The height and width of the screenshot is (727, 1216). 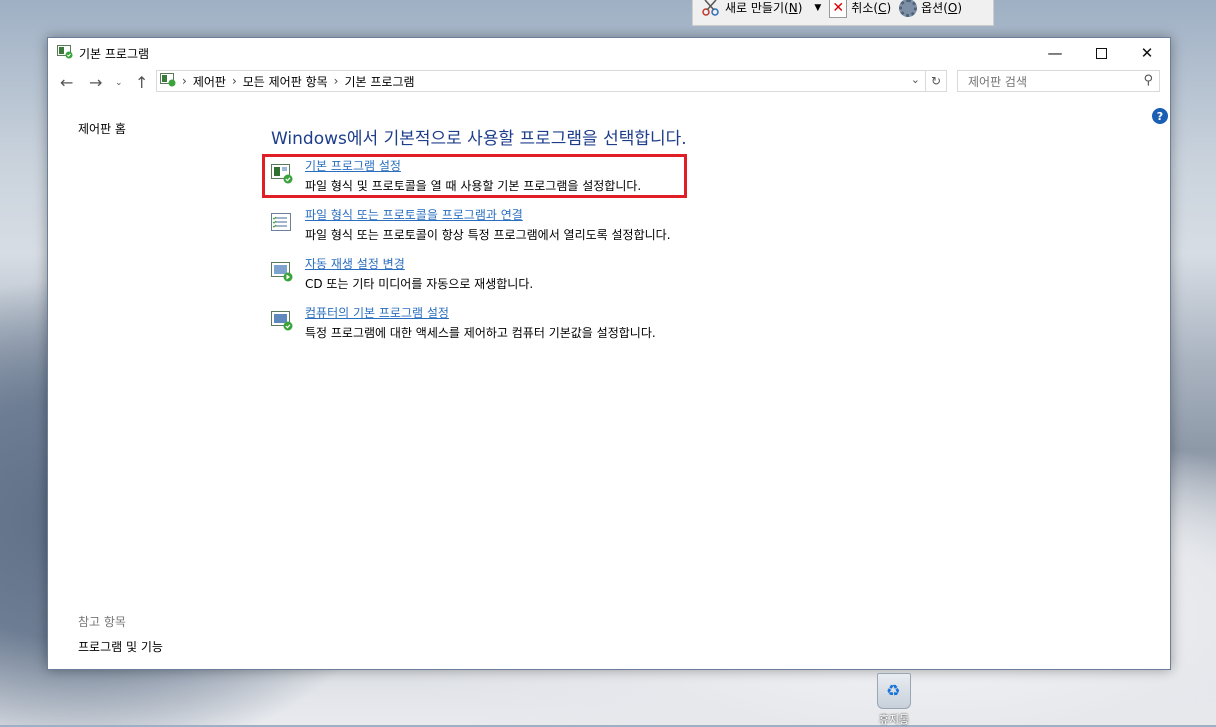 I want to click on minimize-icon: —, so click(x=1055, y=53).